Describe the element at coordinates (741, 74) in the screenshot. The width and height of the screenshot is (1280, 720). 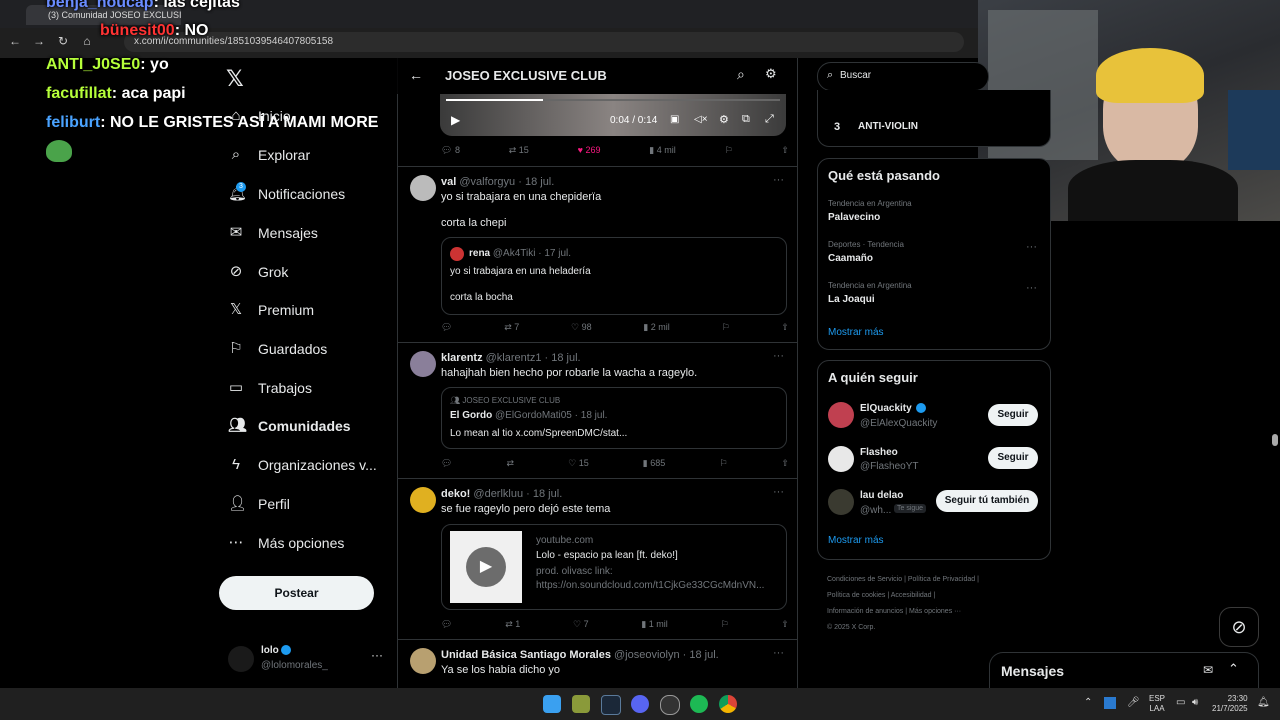
I see `search-icon: ⌕` at that location.